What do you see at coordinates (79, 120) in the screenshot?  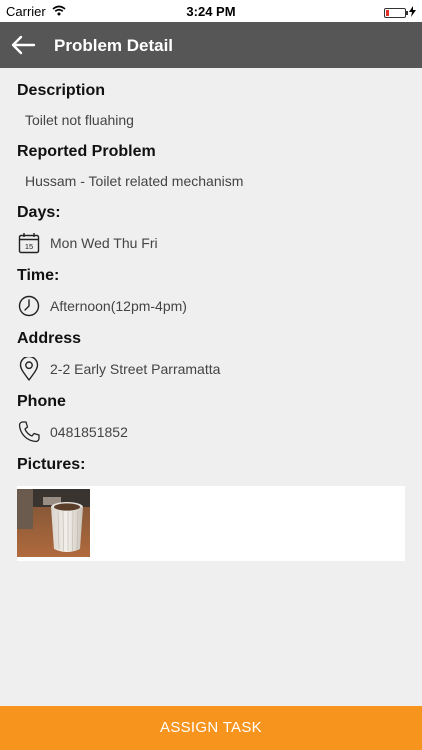 I see `description-value: Toilet not fluahing` at bounding box center [79, 120].